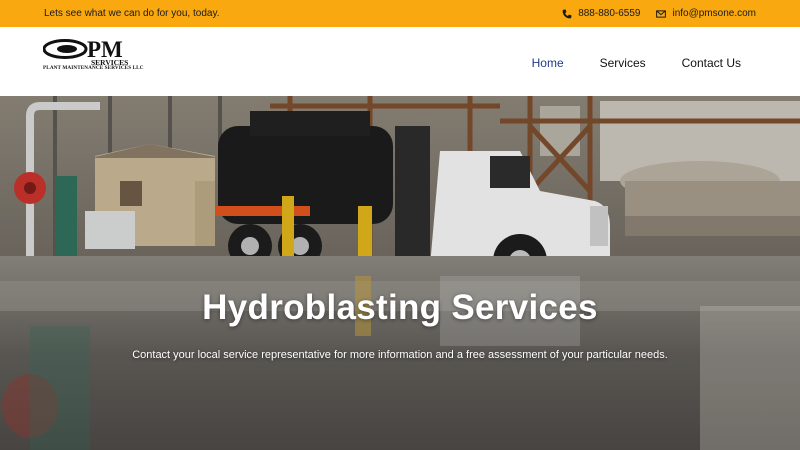  Describe the element at coordinates (567, 14) in the screenshot. I see `phone-icon` at that location.